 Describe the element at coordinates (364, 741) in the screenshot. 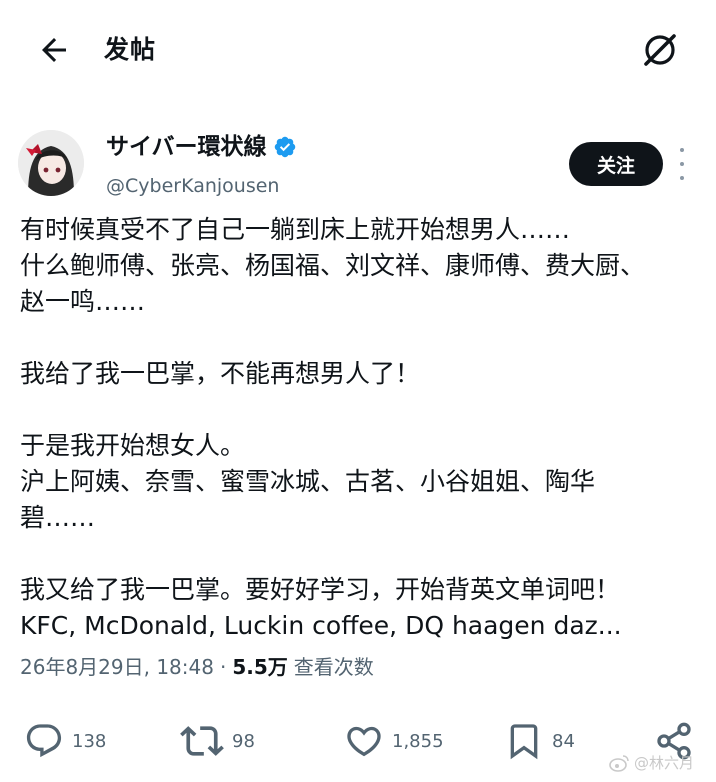

I see `heart-icon` at that location.